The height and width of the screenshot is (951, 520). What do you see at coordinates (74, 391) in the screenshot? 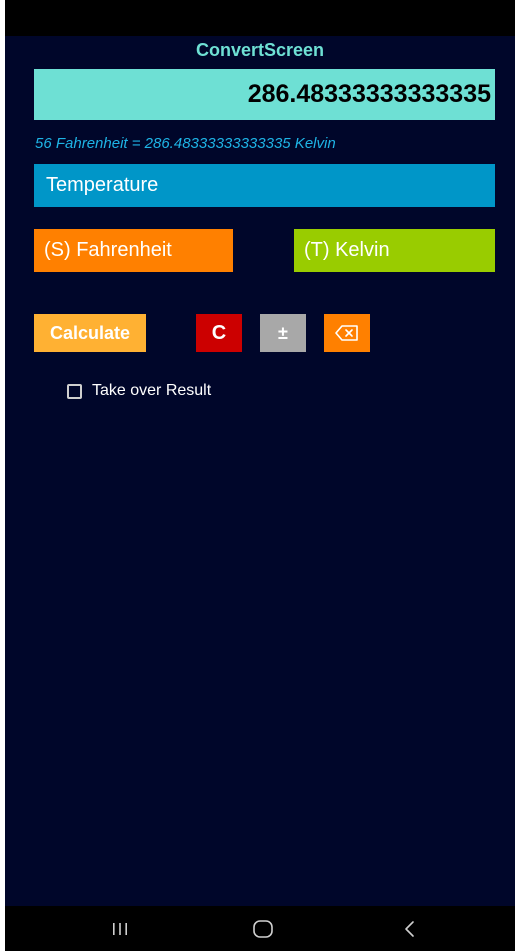
I see `checkbox-box` at bounding box center [74, 391].